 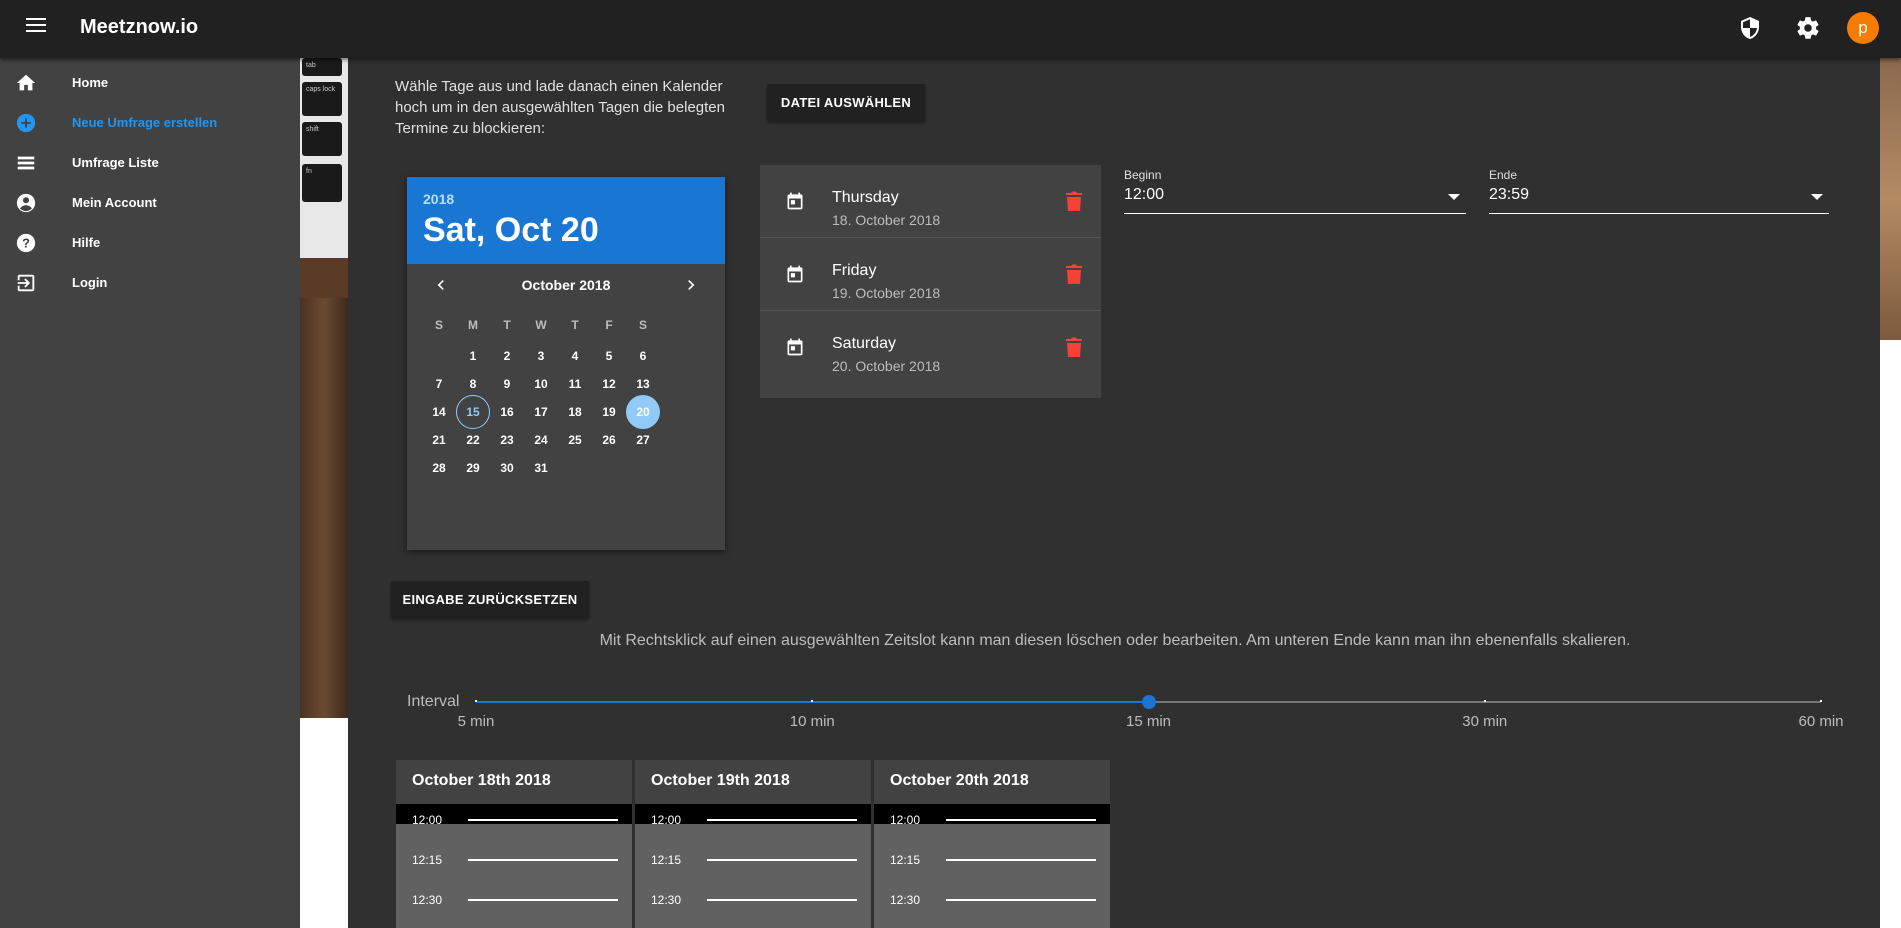 What do you see at coordinates (609, 440) in the screenshot?
I see `calendar-day: 26` at bounding box center [609, 440].